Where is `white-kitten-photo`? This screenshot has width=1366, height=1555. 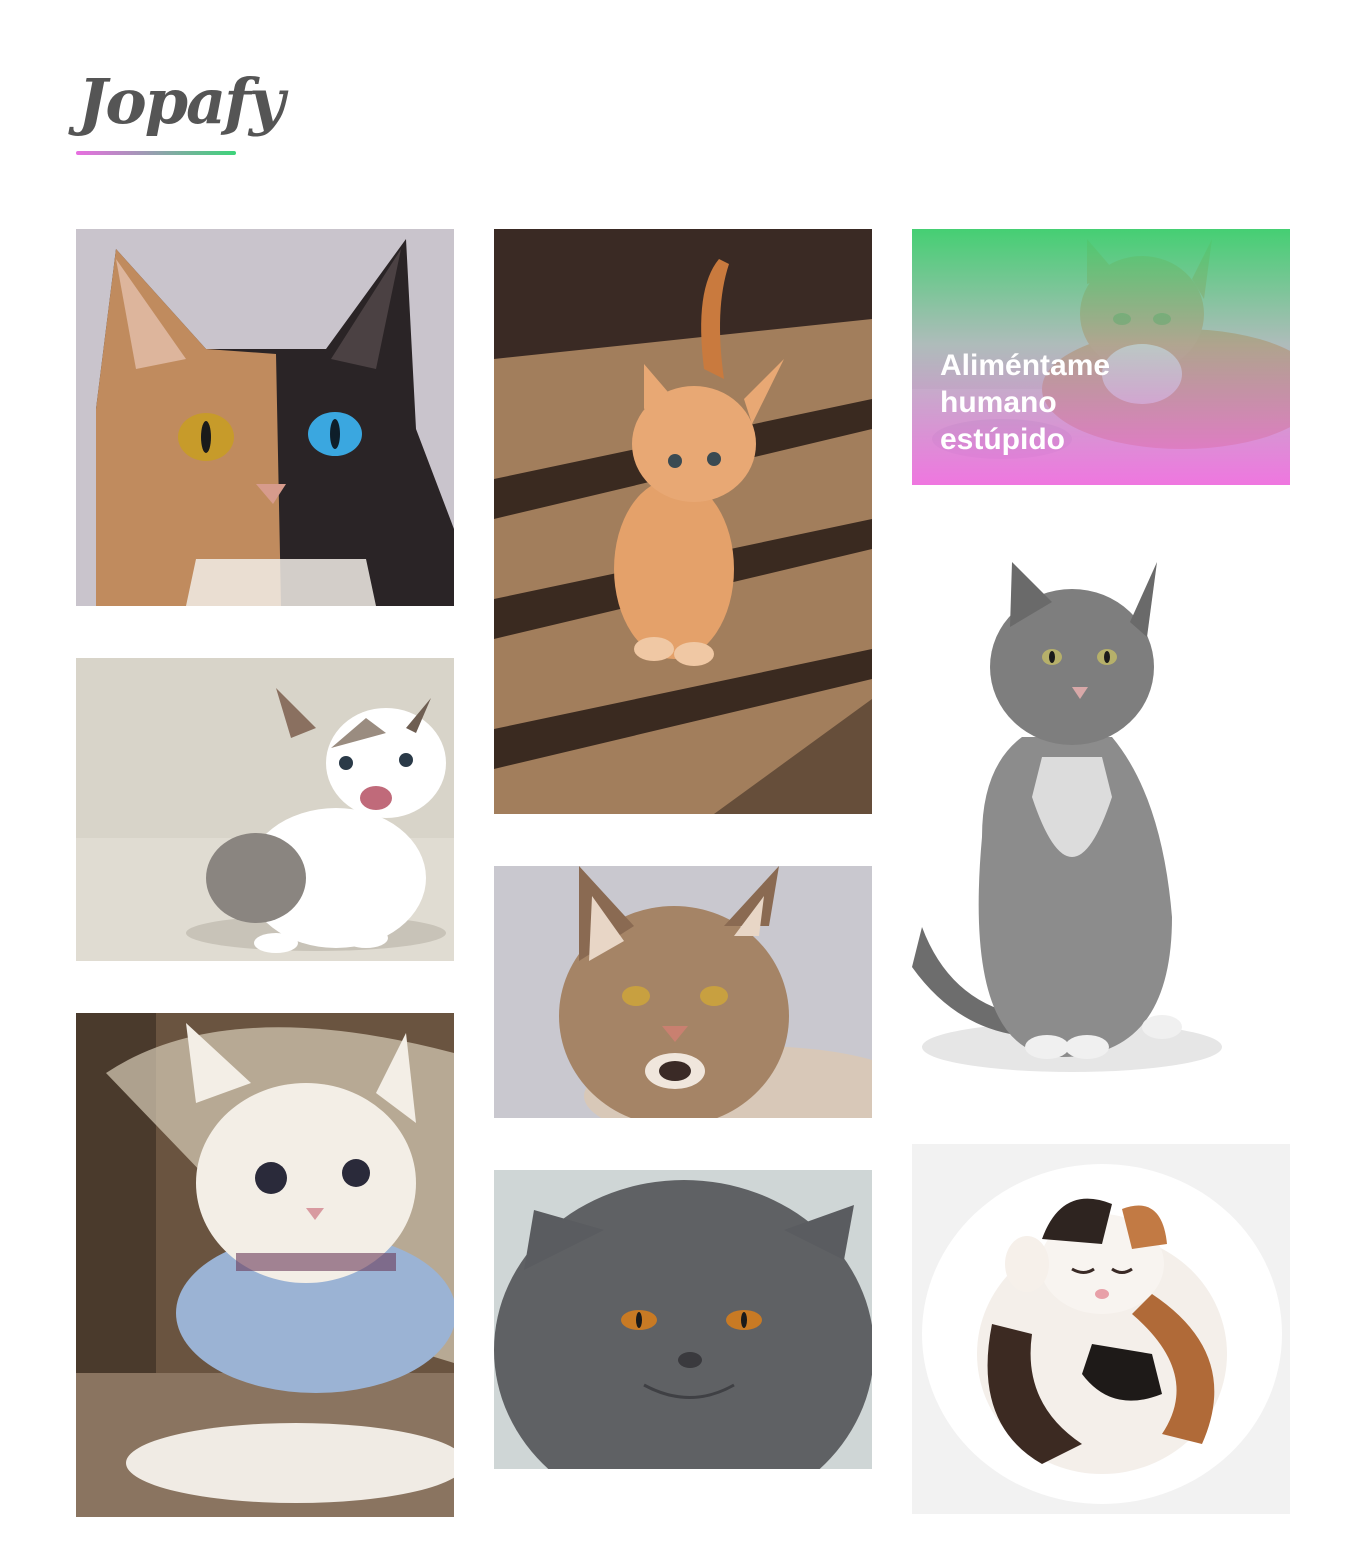
white-kitten-photo is located at coordinates (265, 1265).